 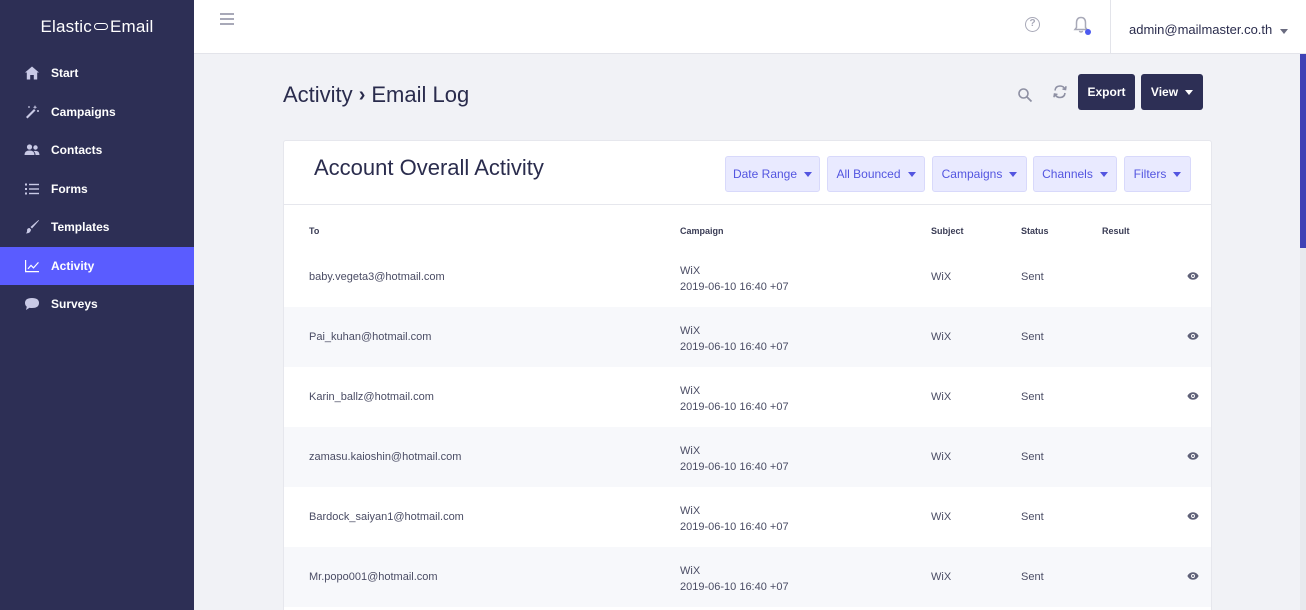 What do you see at coordinates (868, 174) in the screenshot?
I see `filter-label: All Bounced` at bounding box center [868, 174].